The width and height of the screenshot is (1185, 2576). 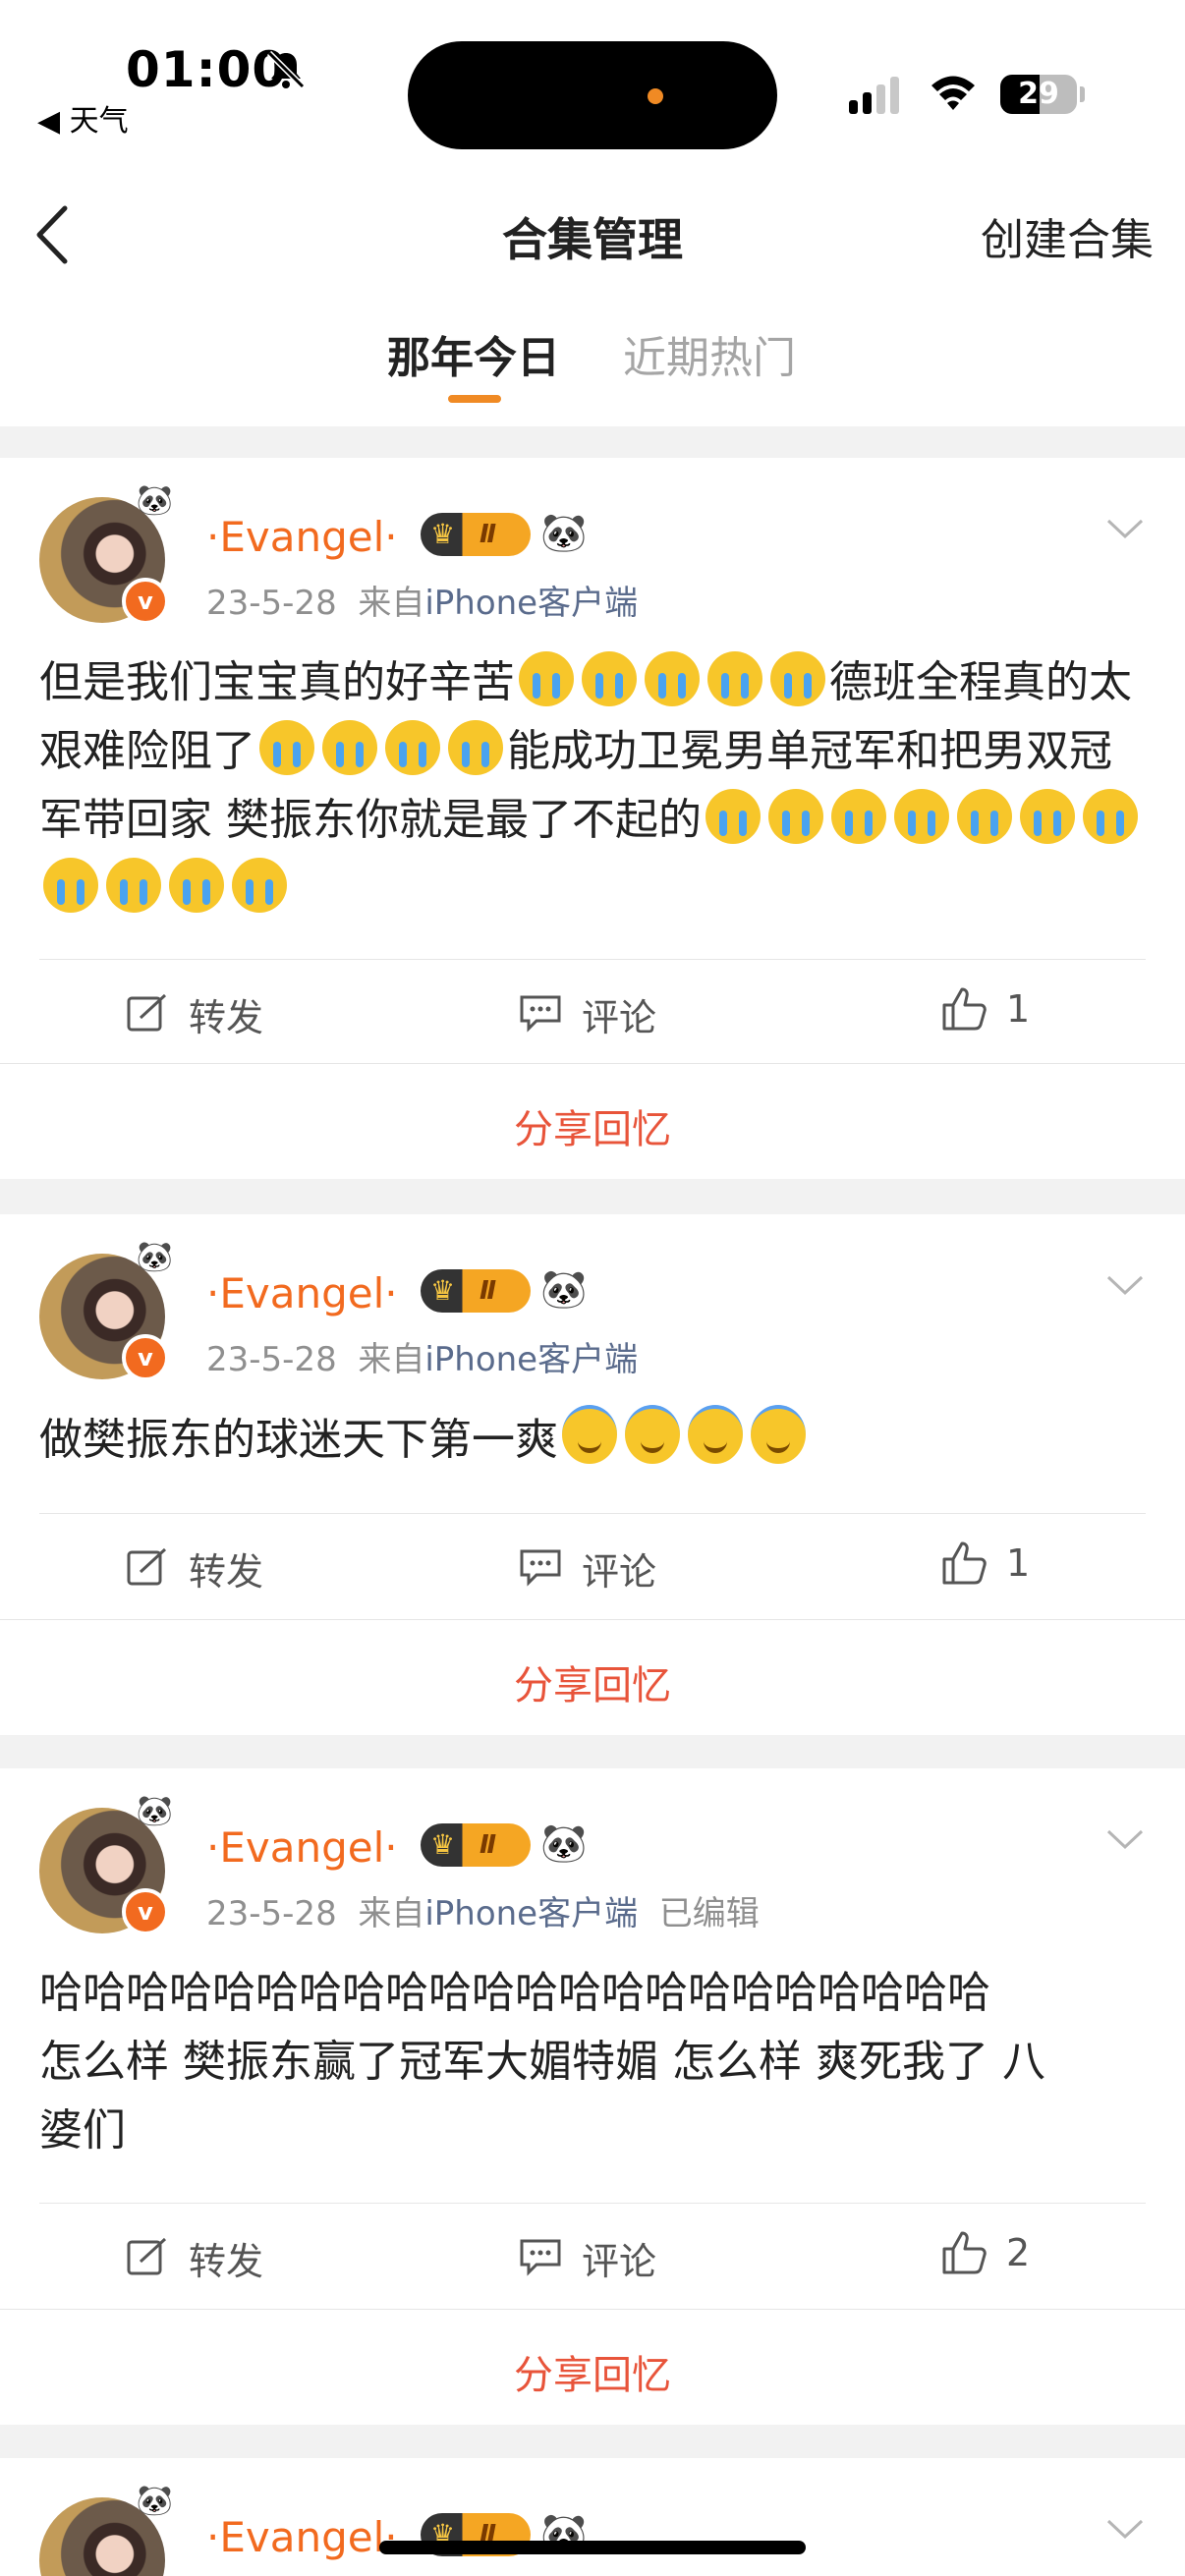 I want to click on battery-indicator: 29, so click(x=1042, y=94).